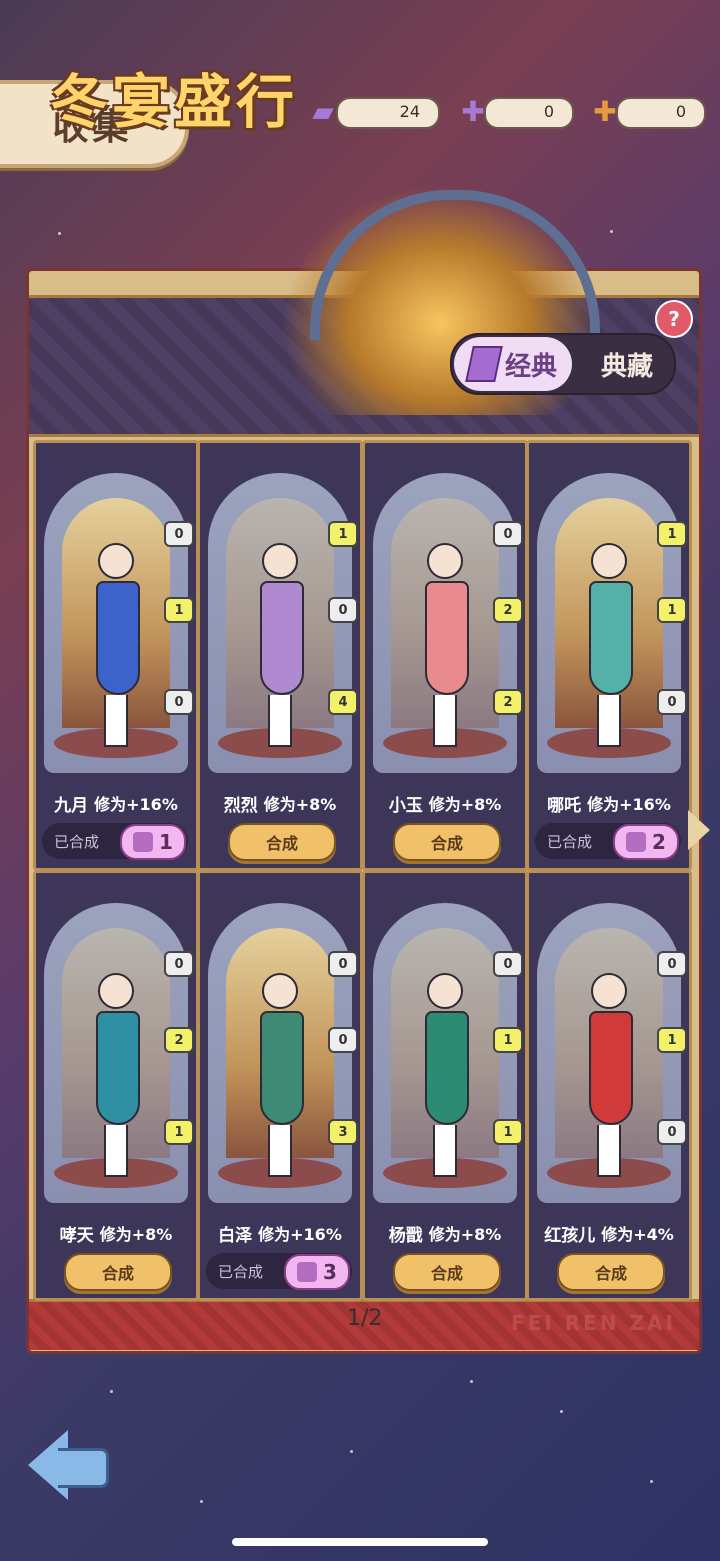 The image size is (720, 1561). I want to click on character-card: 0 2 2 小玉 修为+8% 合成, so click(445, 655).